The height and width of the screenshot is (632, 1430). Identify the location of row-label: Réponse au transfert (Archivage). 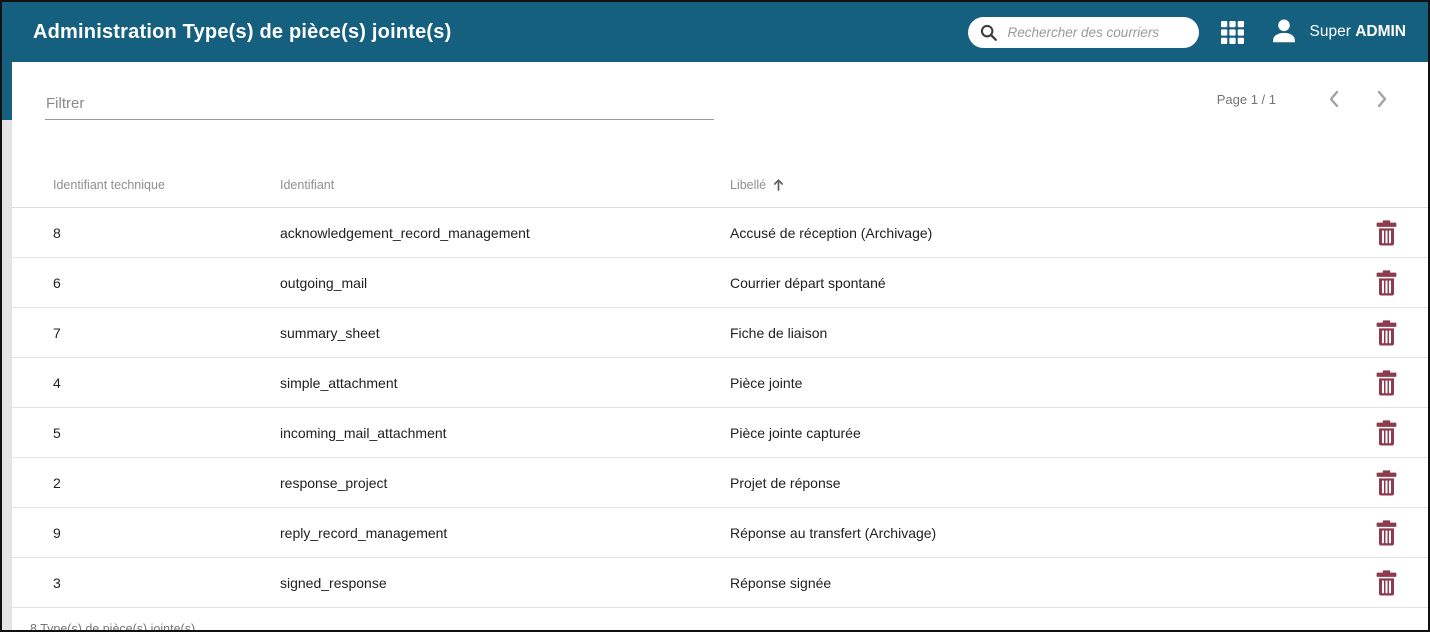
(833, 532).